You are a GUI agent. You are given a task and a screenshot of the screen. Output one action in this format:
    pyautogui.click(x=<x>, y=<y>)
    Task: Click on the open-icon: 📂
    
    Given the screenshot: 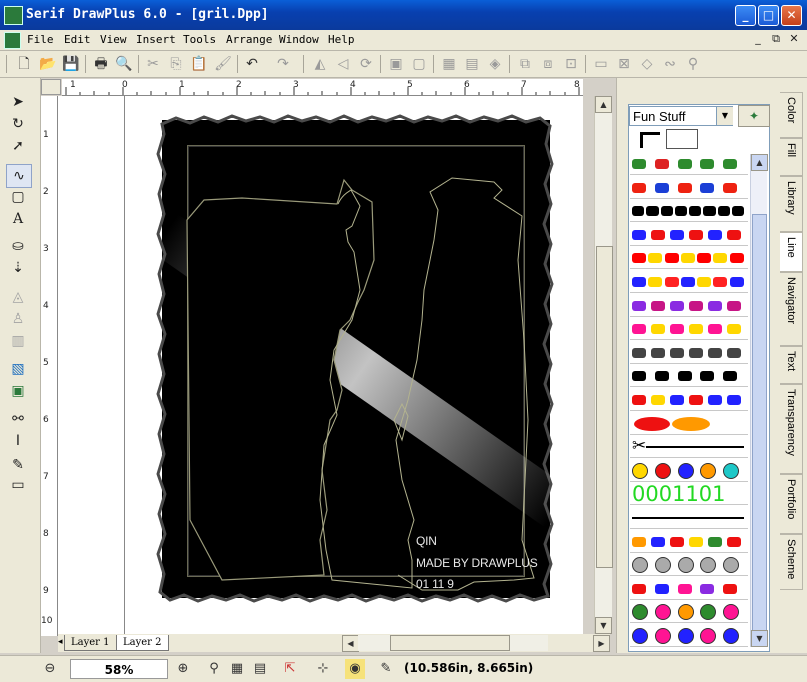 What is the action you would take?
    pyautogui.click(x=48, y=64)
    